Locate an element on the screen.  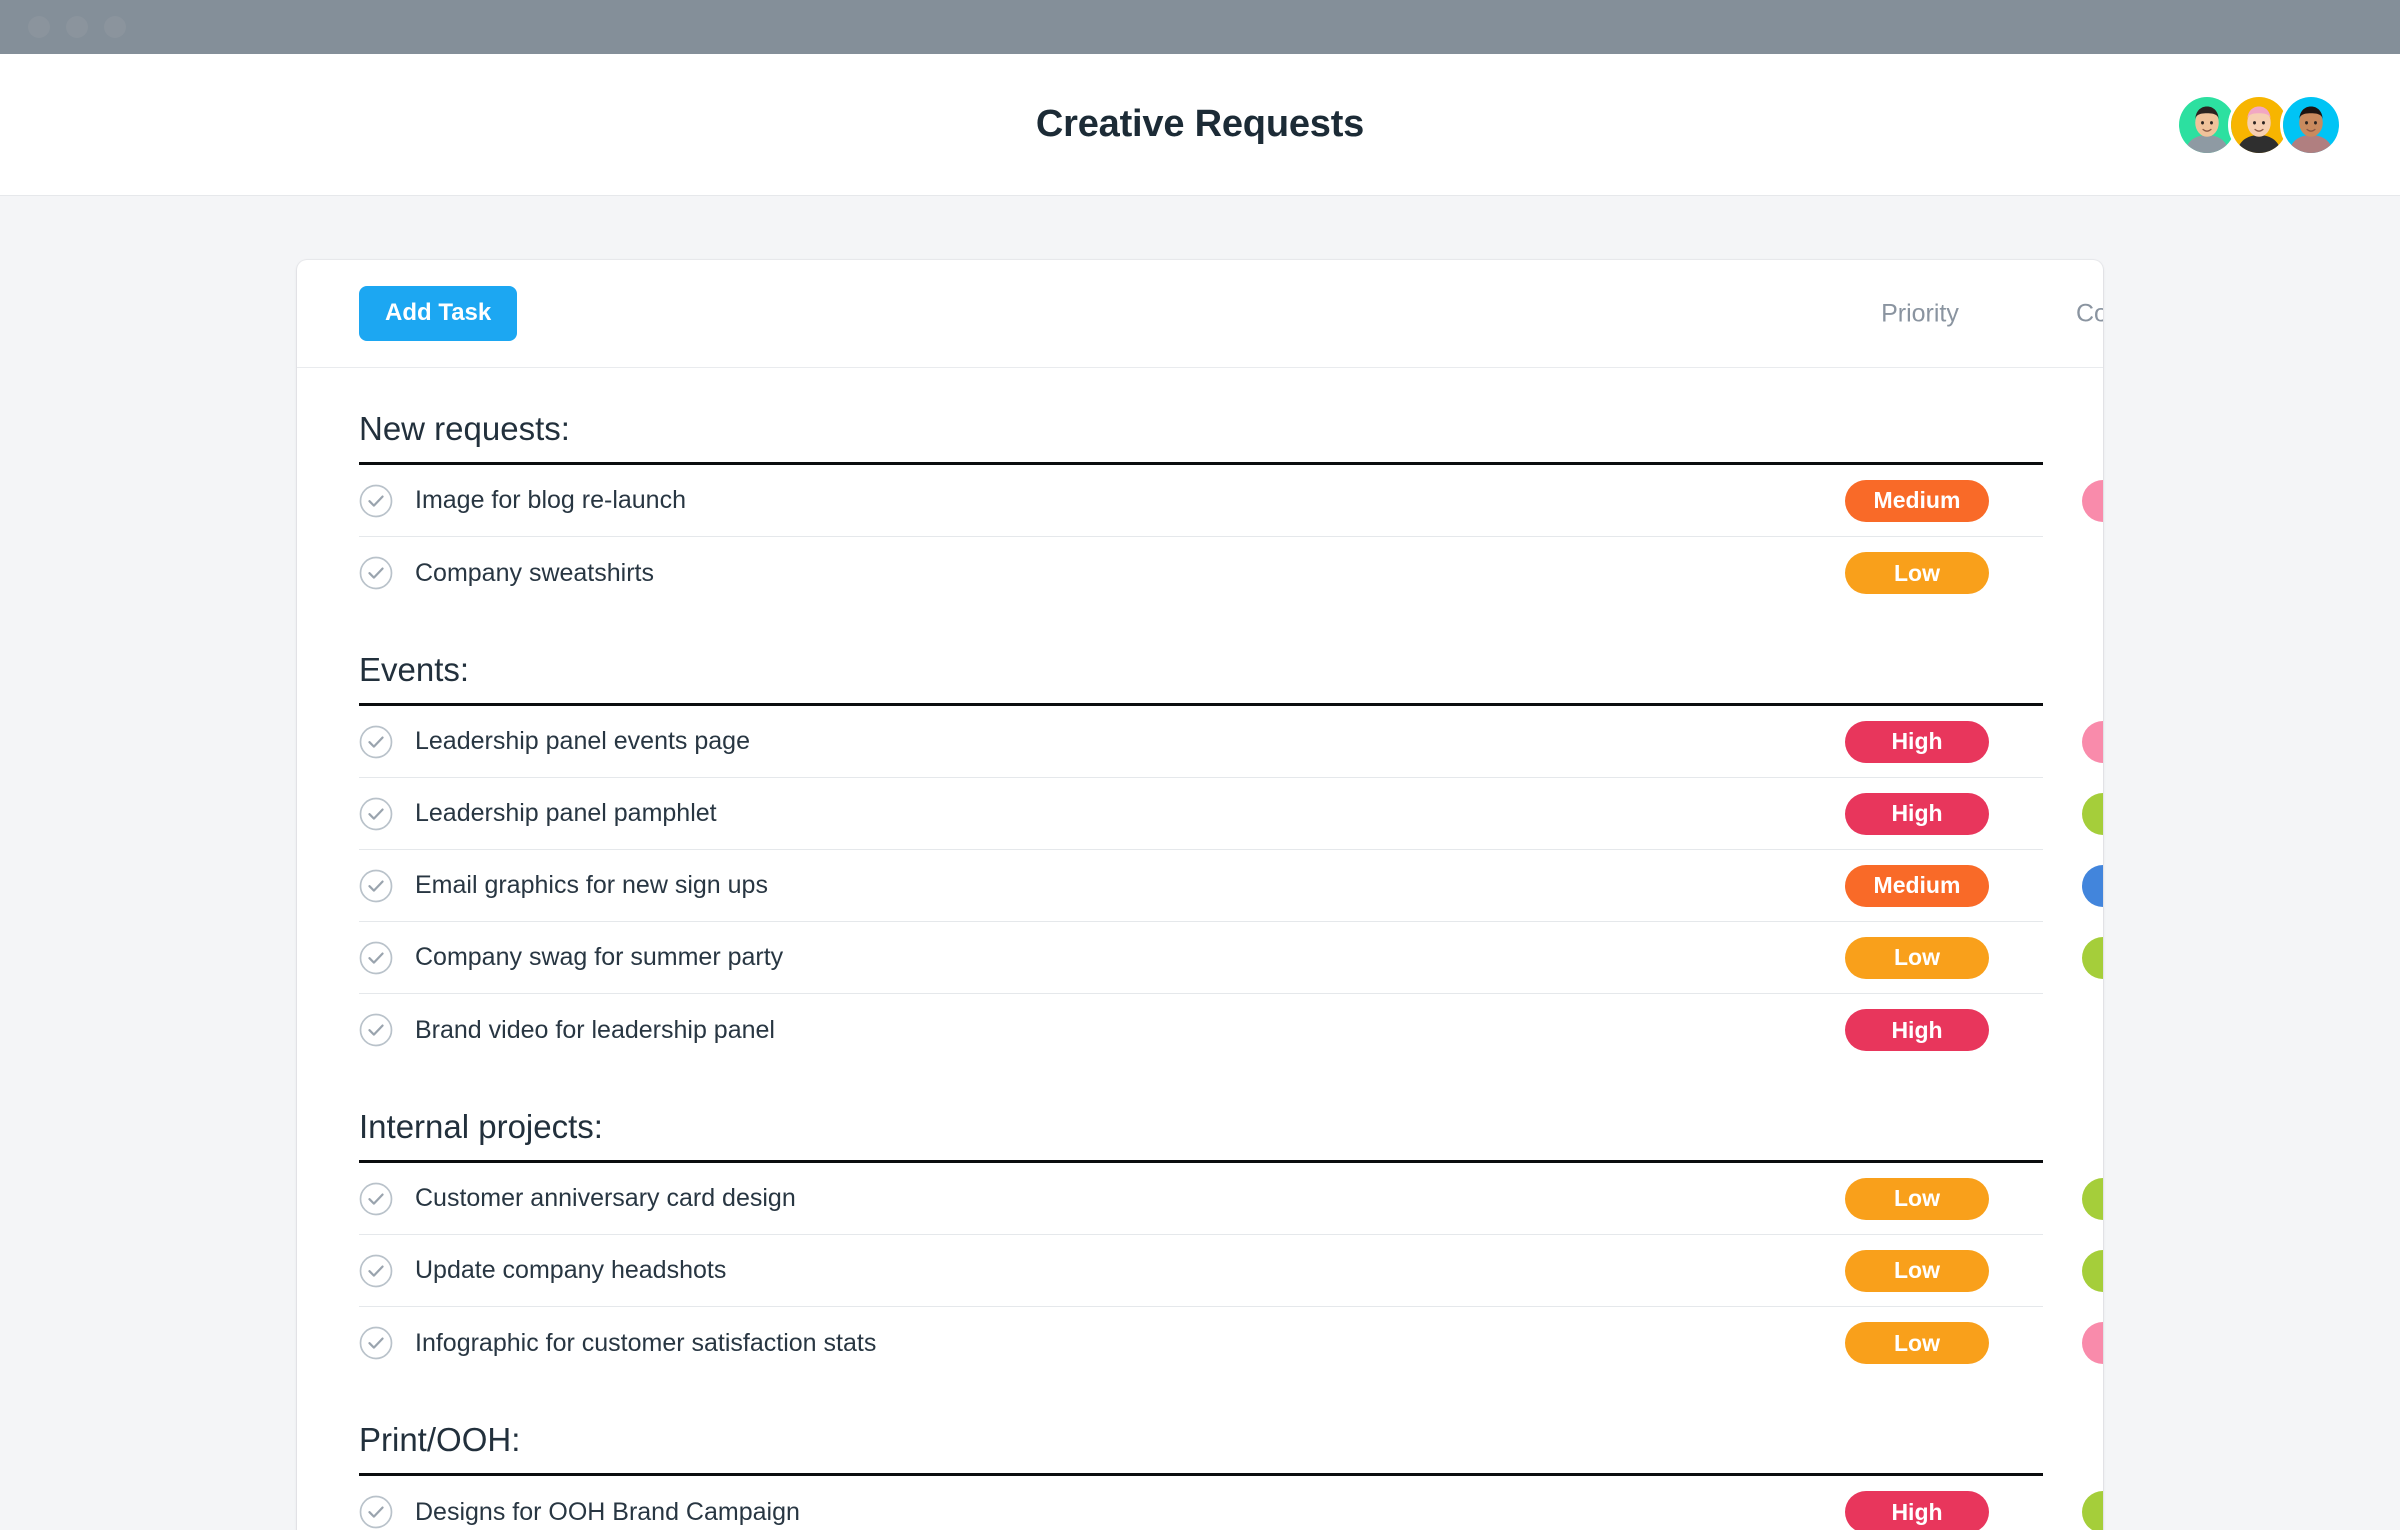
content-channel-cell: Email is located at coordinates (2092, 885).